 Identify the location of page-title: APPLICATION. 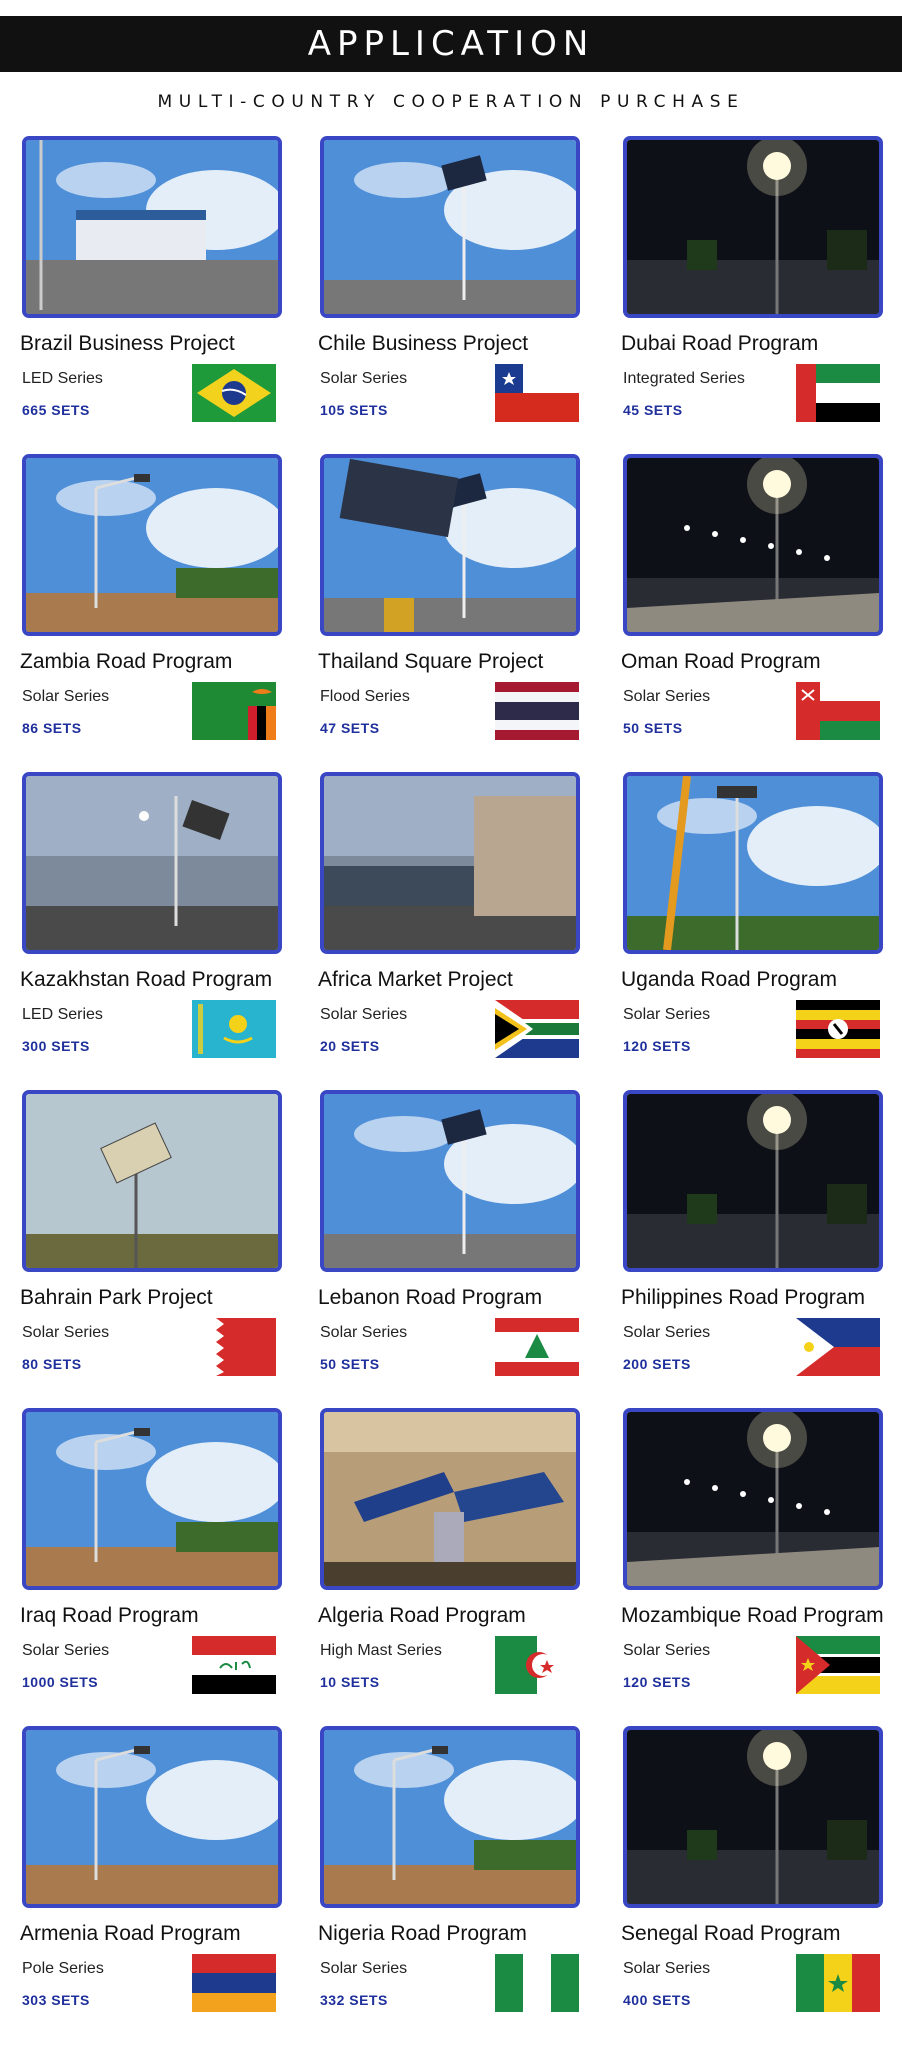
(451, 44).